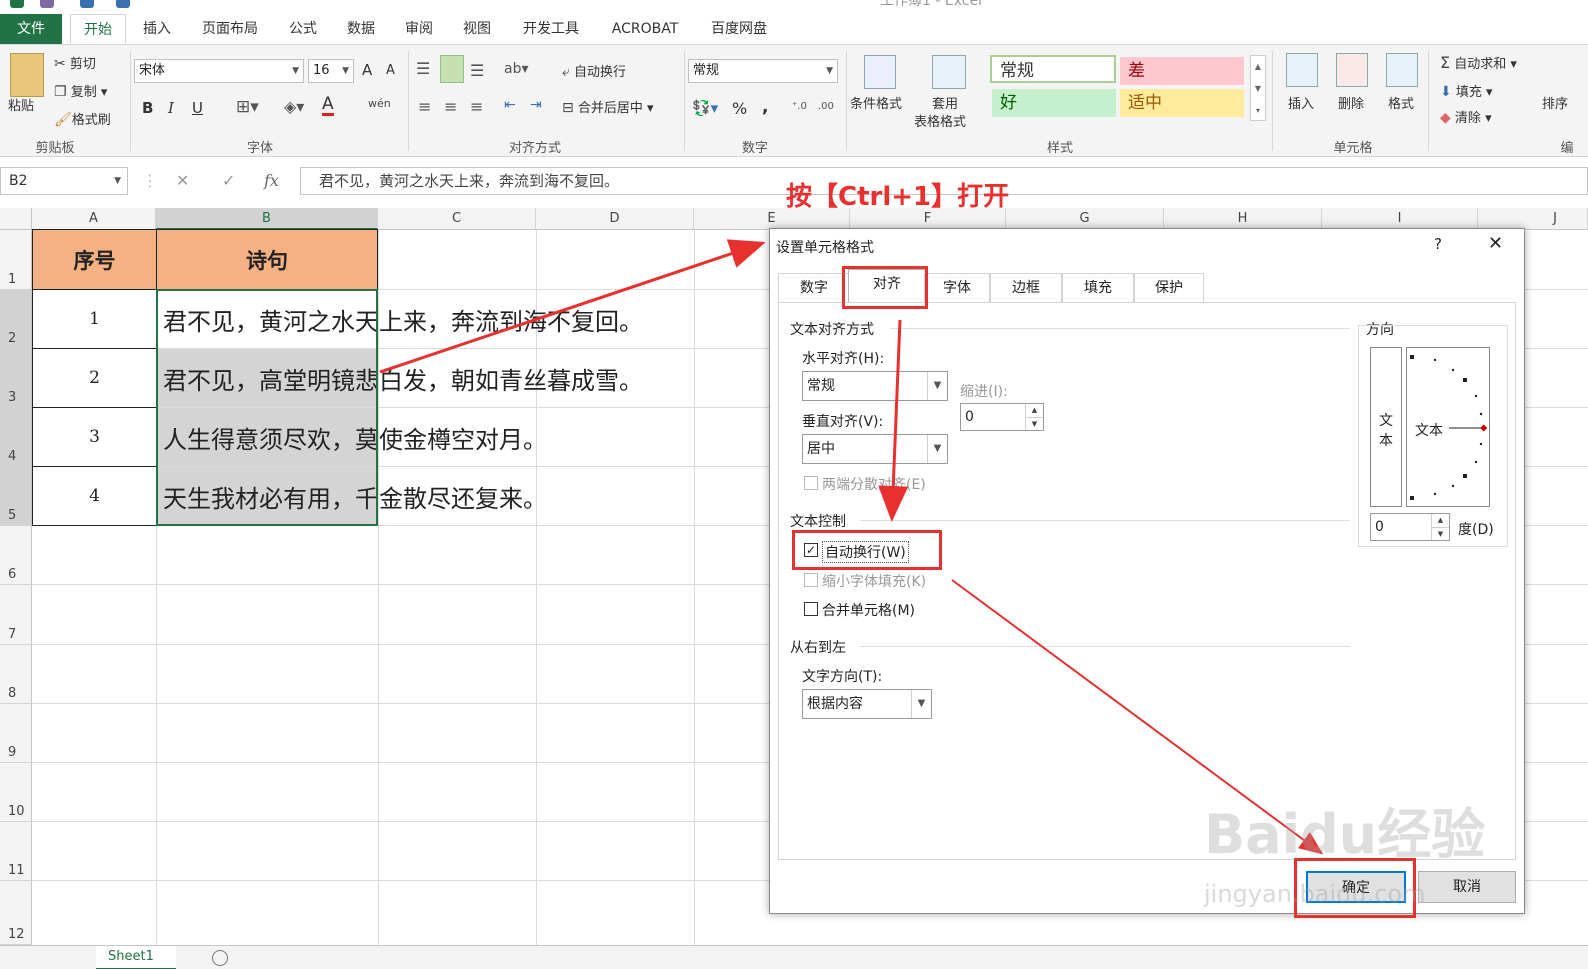  I want to click on wrap-text-button: ⤶ 自动换行, so click(594, 70).